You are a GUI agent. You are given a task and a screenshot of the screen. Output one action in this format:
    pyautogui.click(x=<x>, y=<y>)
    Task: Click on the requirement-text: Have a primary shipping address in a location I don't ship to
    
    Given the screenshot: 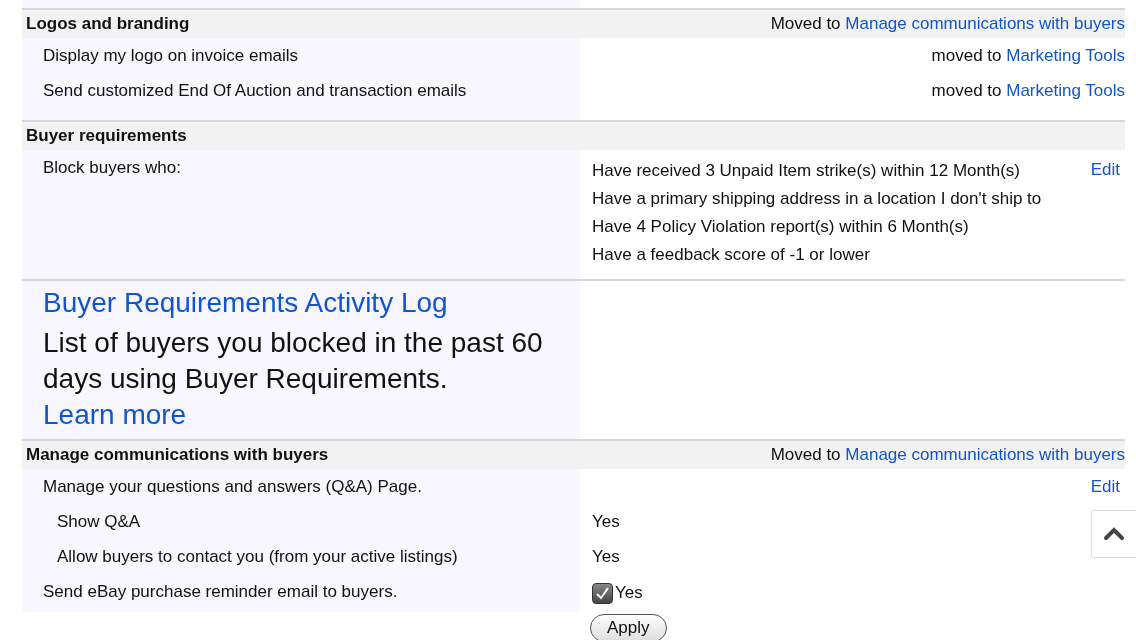 What is the action you would take?
    pyautogui.click(x=817, y=199)
    